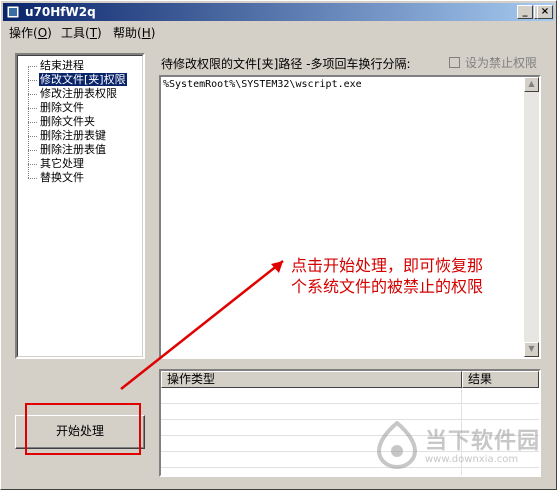 Image resolution: width=557 pixels, height=490 pixels. Describe the element at coordinates (483, 441) in the screenshot. I see `watermark-name: 当下软件园` at that location.